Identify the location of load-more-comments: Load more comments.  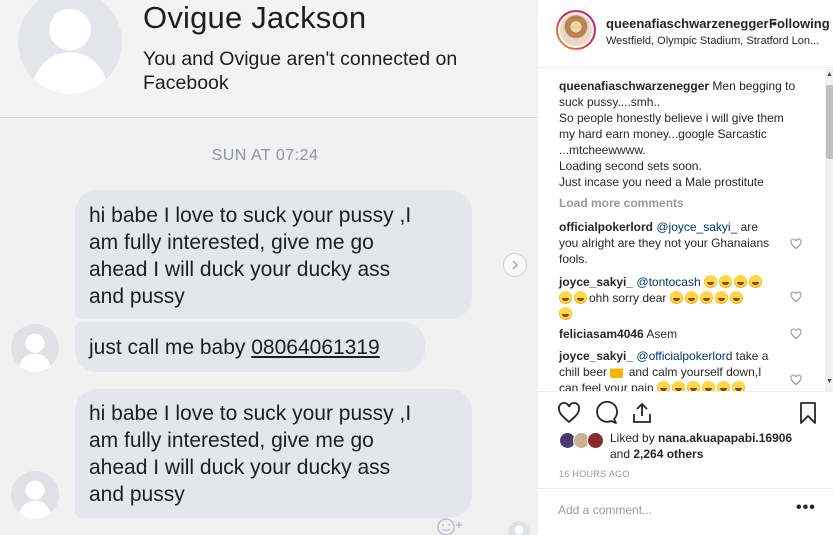
(621, 203).